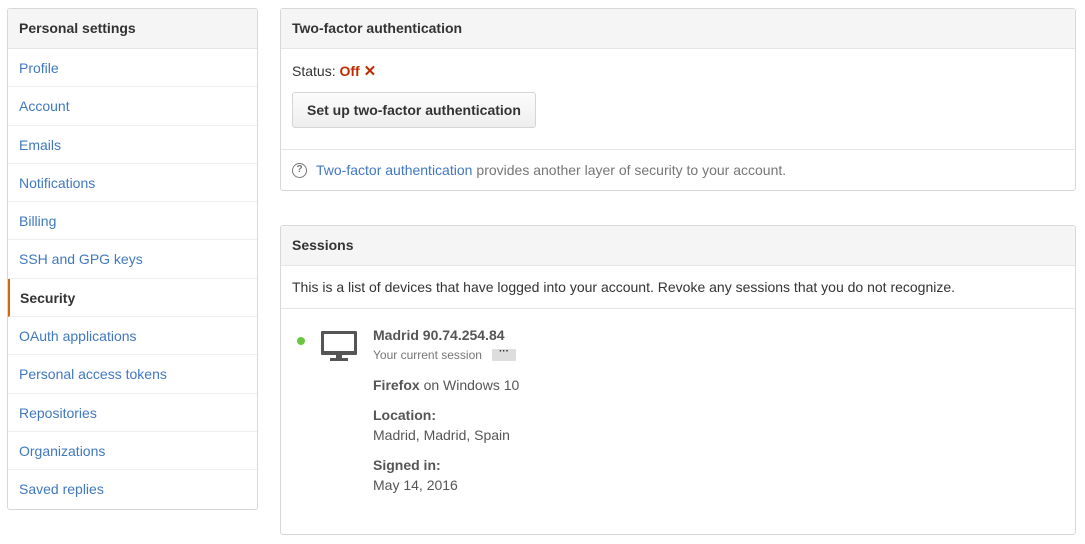 This screenshot has width=1085, height=544. Describe the element at coordinates (339, 346) in the screenshot. I see `desktop-icon` at that location.